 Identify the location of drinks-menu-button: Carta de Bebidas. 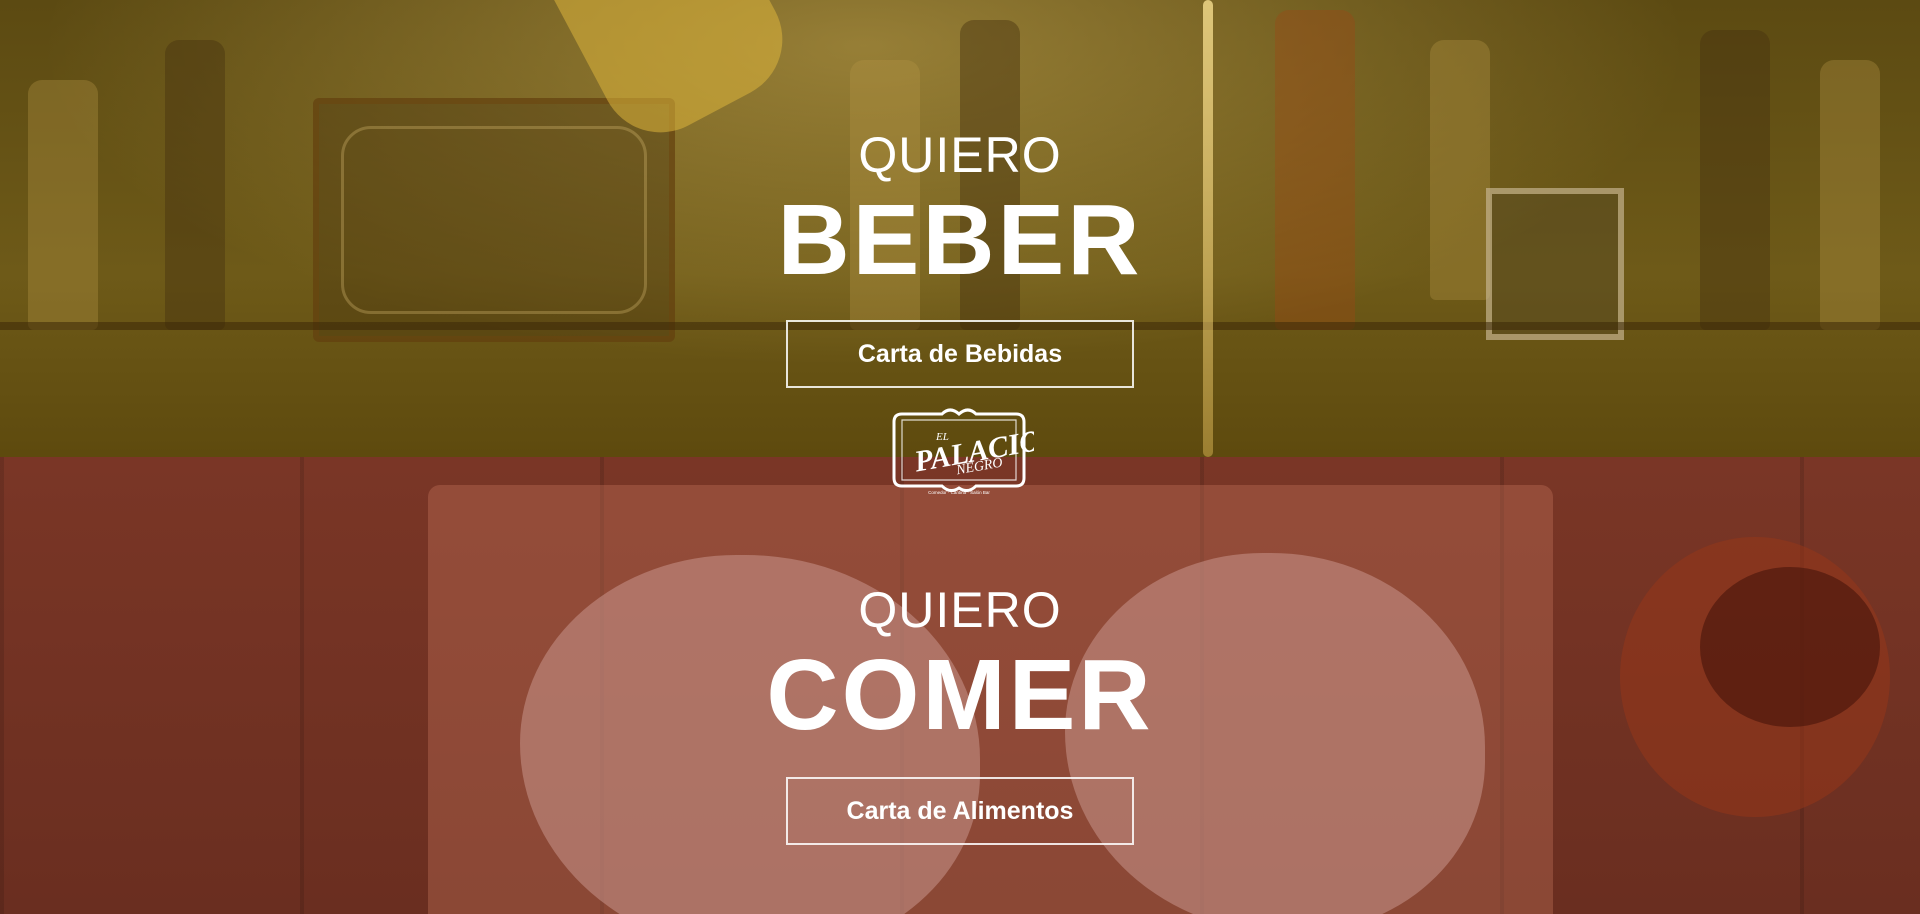
(960, 354).